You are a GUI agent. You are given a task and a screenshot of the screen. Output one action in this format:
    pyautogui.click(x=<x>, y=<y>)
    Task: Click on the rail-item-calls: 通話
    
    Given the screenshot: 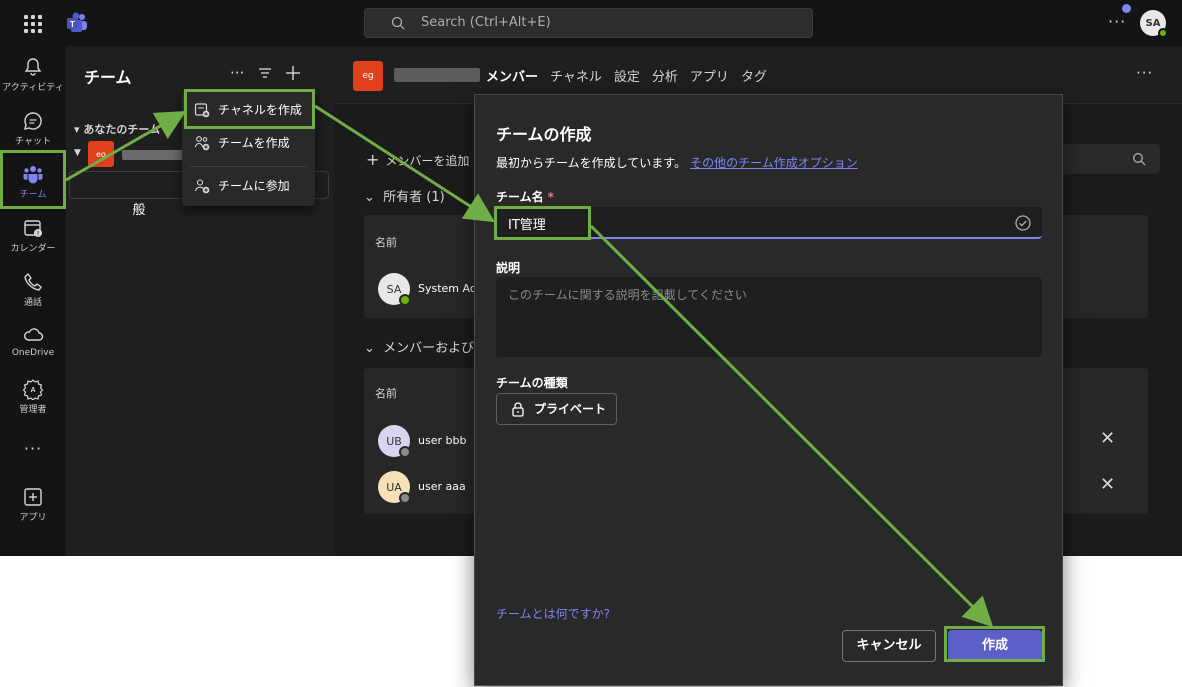 What is the action you would take?
    pyautogui.click(x=33, y=291)
    